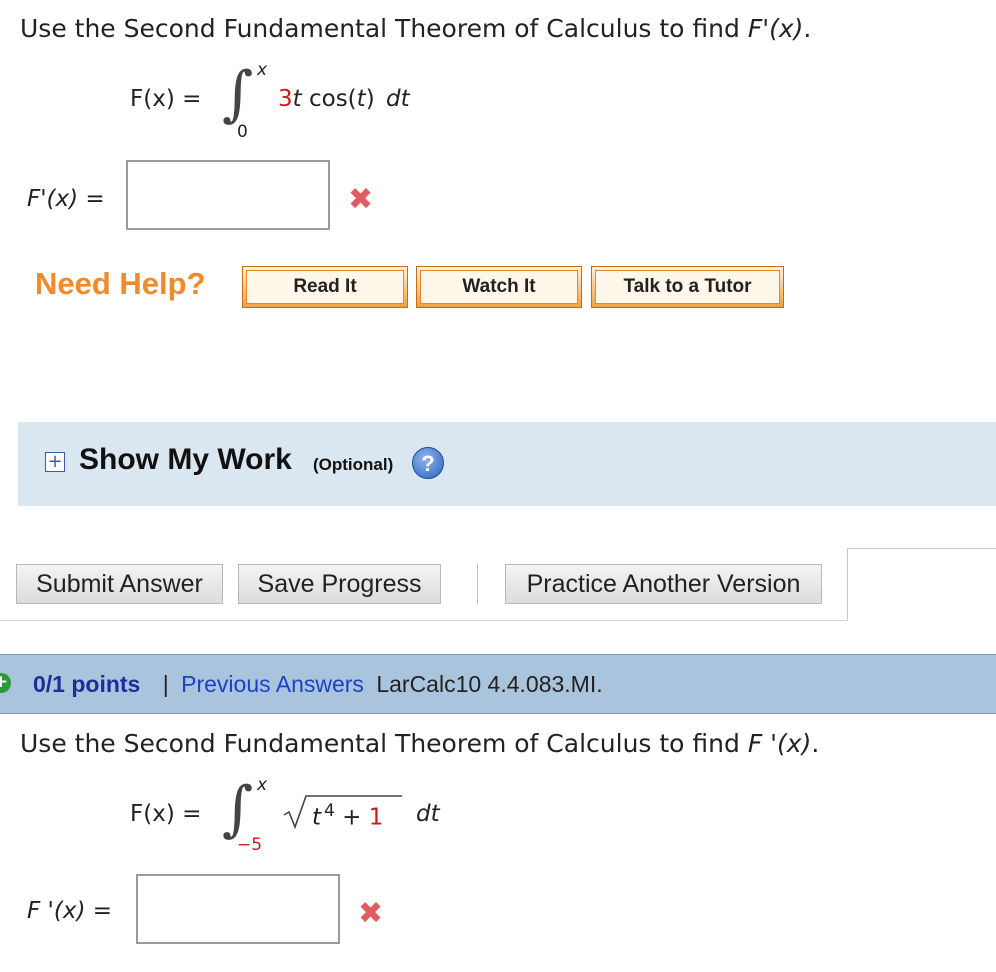  What do you see at coordinates (428, 463) in the screenshot?
I see `help-question-icon: ?` at bounding box center [428, 463].